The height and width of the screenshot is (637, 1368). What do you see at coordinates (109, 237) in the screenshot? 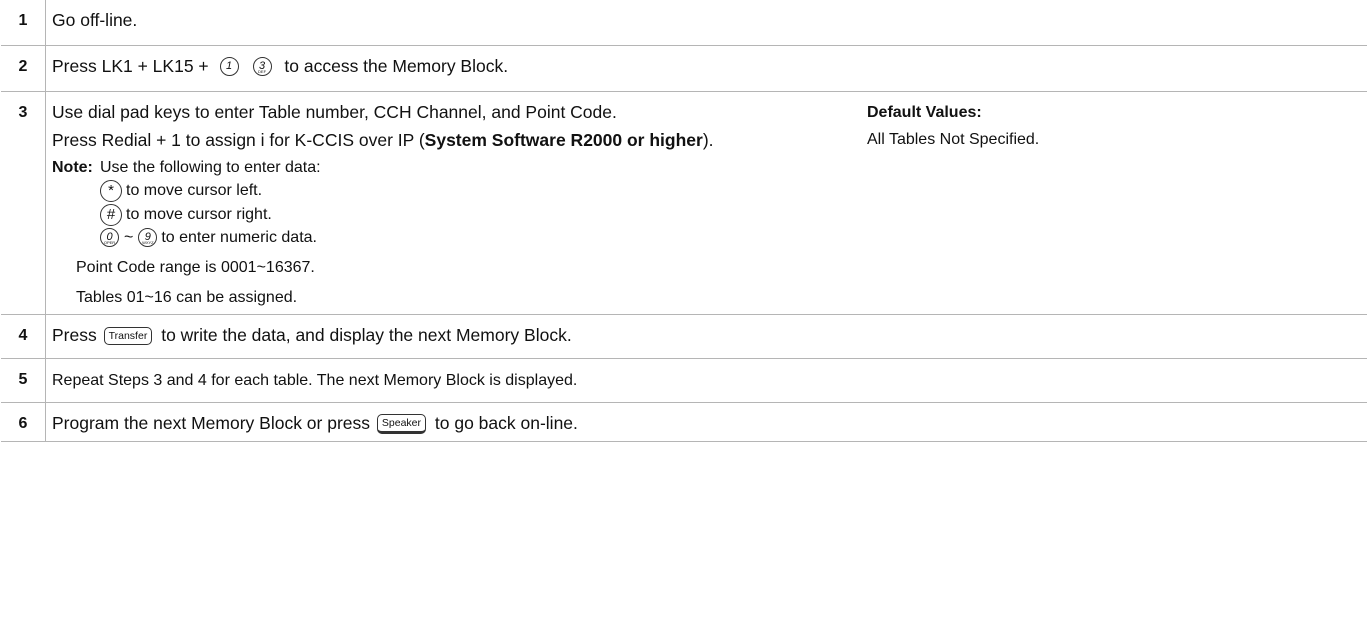
I see `dial-key-0-icon: 0 OPER` at bounding box center [109, 237].